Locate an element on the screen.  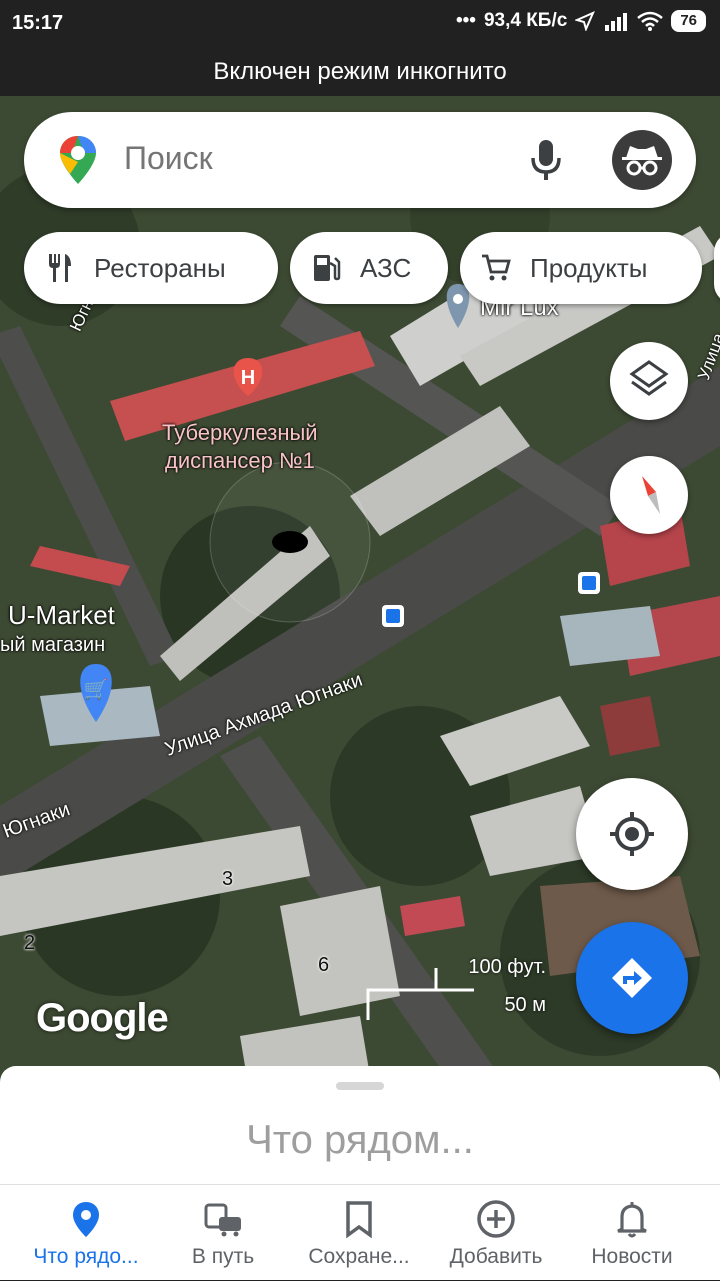
scale-bar is located at coordinates (420, 994).